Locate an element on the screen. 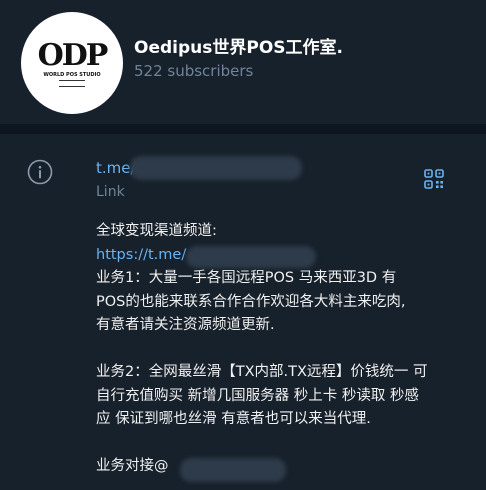 The image size is (486, 490). channel-title: Oedipus世界POS工作室. is located at coordinates (238, 48).